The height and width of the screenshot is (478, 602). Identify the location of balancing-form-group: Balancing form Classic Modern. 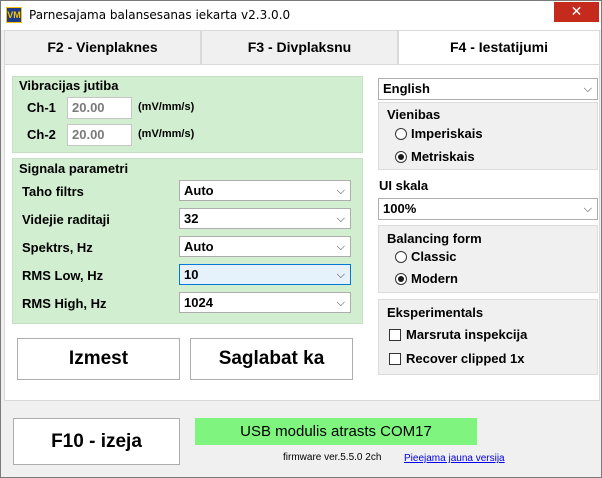
(488, 259).